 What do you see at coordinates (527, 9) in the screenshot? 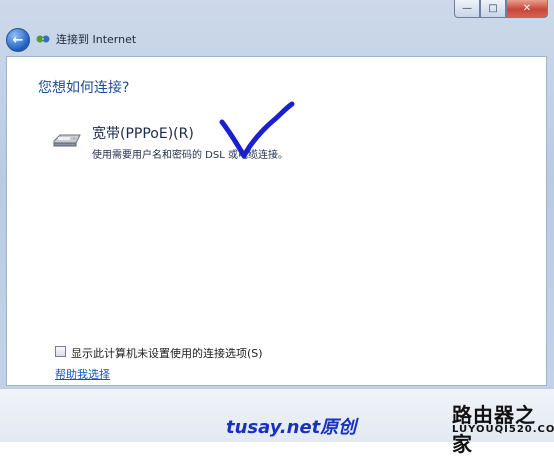
I see `close-button: ✕` at bounding box center [527, 9].